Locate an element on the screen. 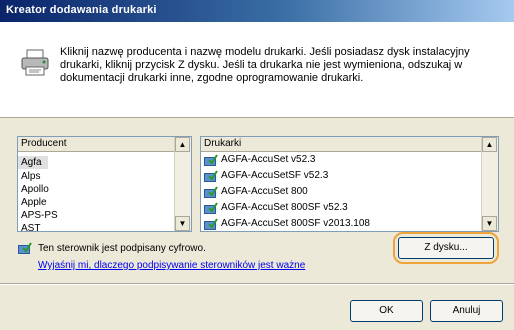  printer-model-item: AGFA-AccuSet 800SF v2013.108 is located at coordinates (341, 223).